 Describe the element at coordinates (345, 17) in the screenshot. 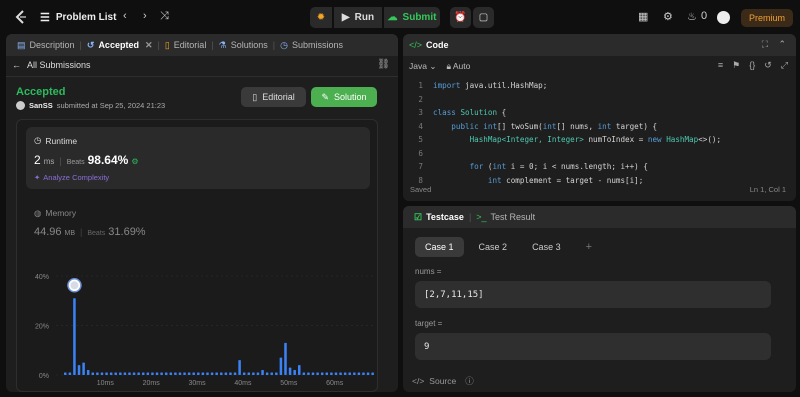

I see `play-icon: ▶` at that location.